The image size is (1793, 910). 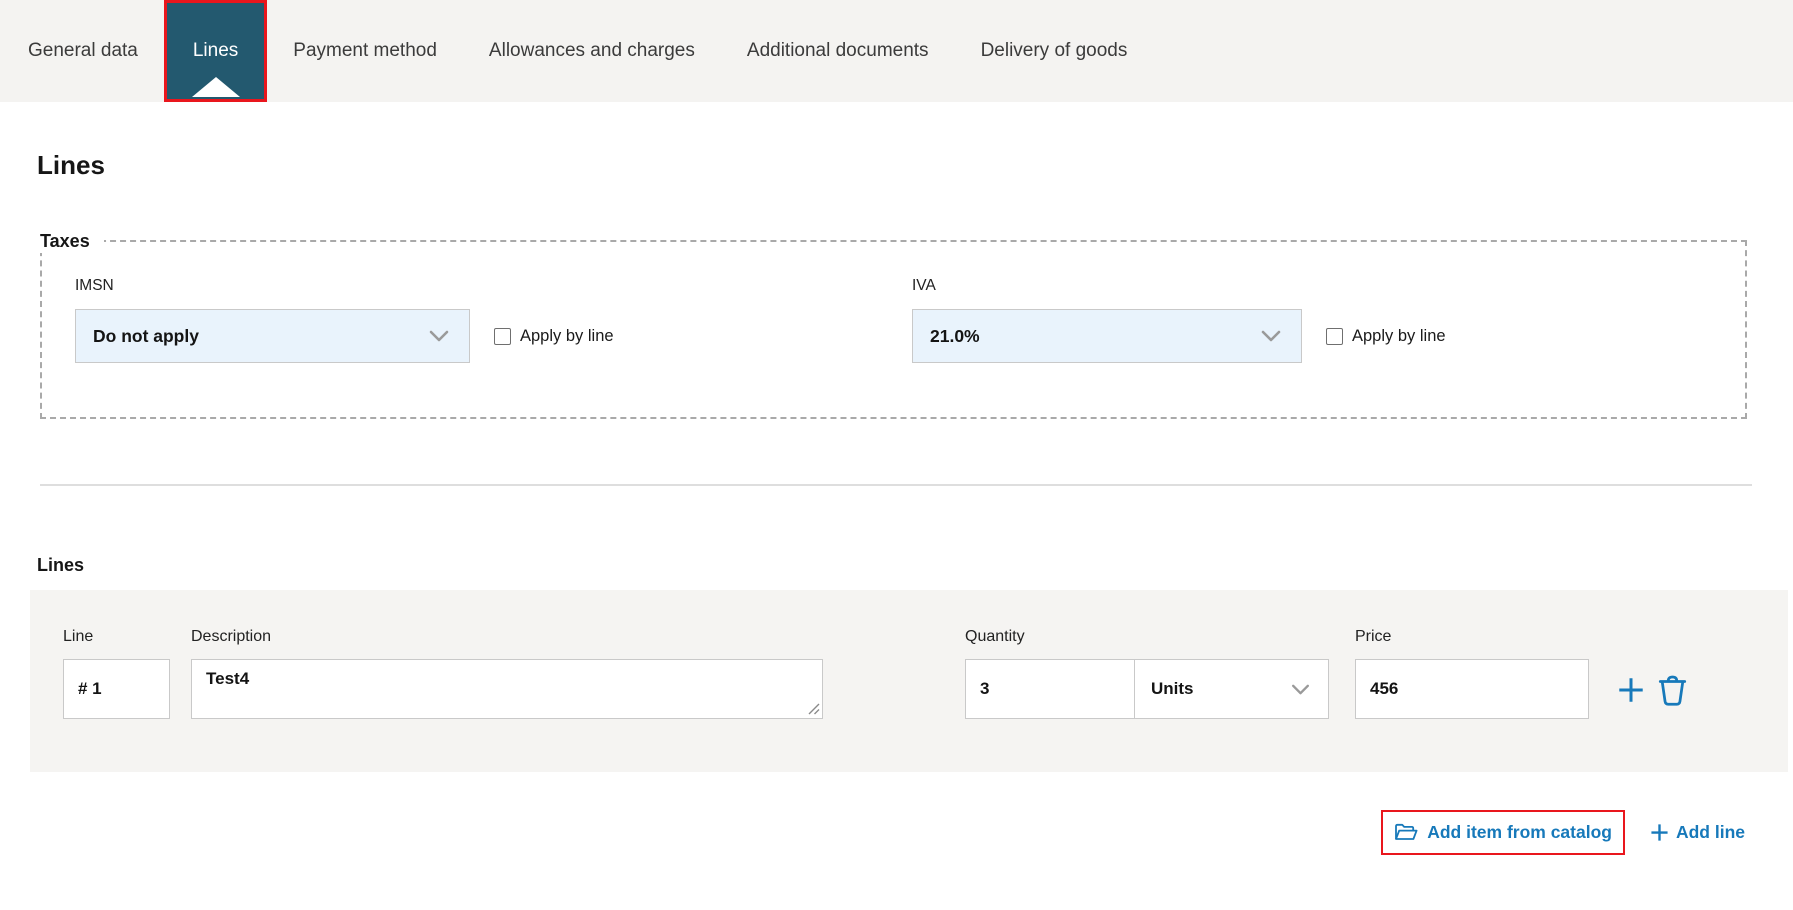 I want to click on tab-label: Additional documents, so click(x=837, y=50).